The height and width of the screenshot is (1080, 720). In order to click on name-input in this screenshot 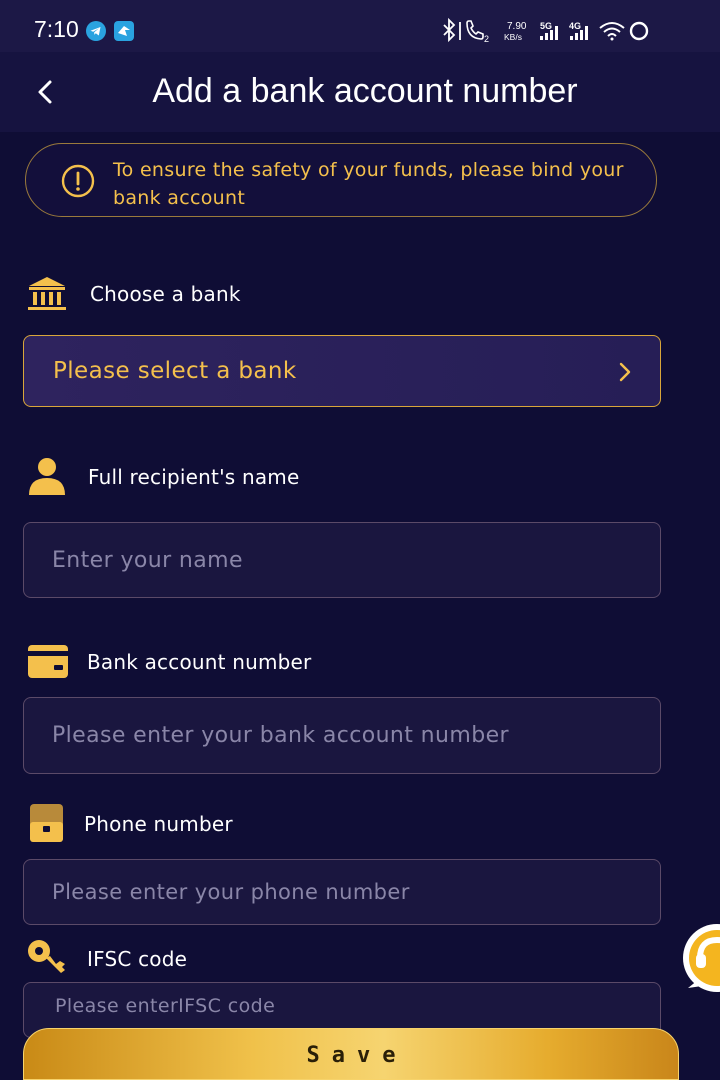, I will do `click(342, 560)`.